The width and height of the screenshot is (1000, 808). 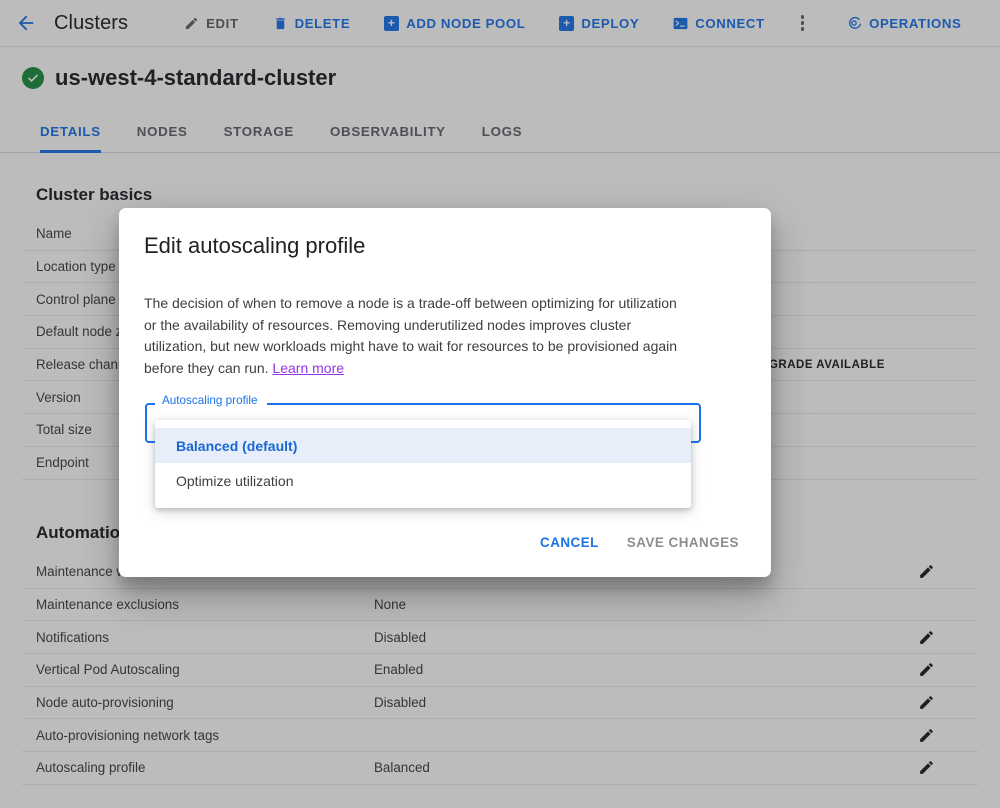 What do you see at coordinates (569, 542) in the screenshot?
I see `cancel-button: CANCEL` at bounding box center [569, 542].